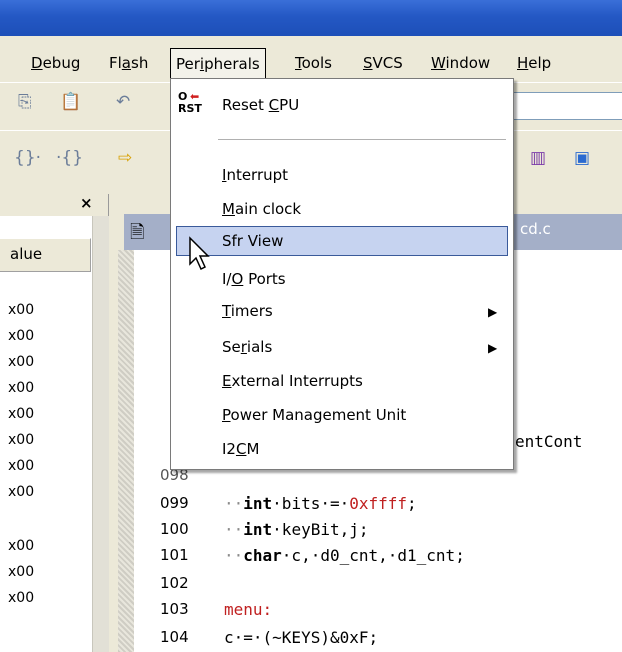  Describe the element at coordinates (373, 555) in the screenshot. I see `code-text: ·c,·d0_cnt,·d1_cnt;` at that location.